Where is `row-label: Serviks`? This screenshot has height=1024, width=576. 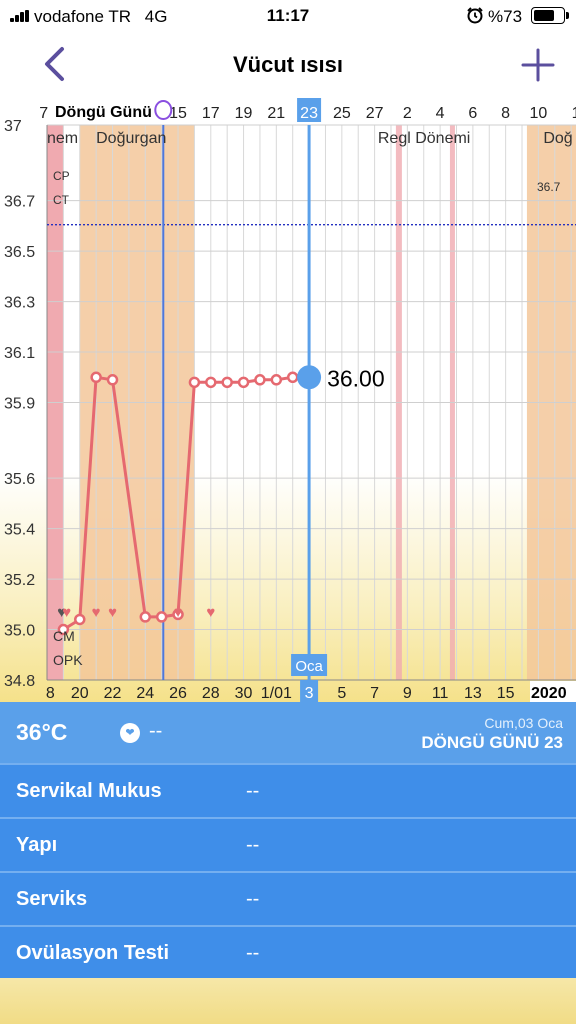 row-label: Serviks is located at coordinates (52, 899).